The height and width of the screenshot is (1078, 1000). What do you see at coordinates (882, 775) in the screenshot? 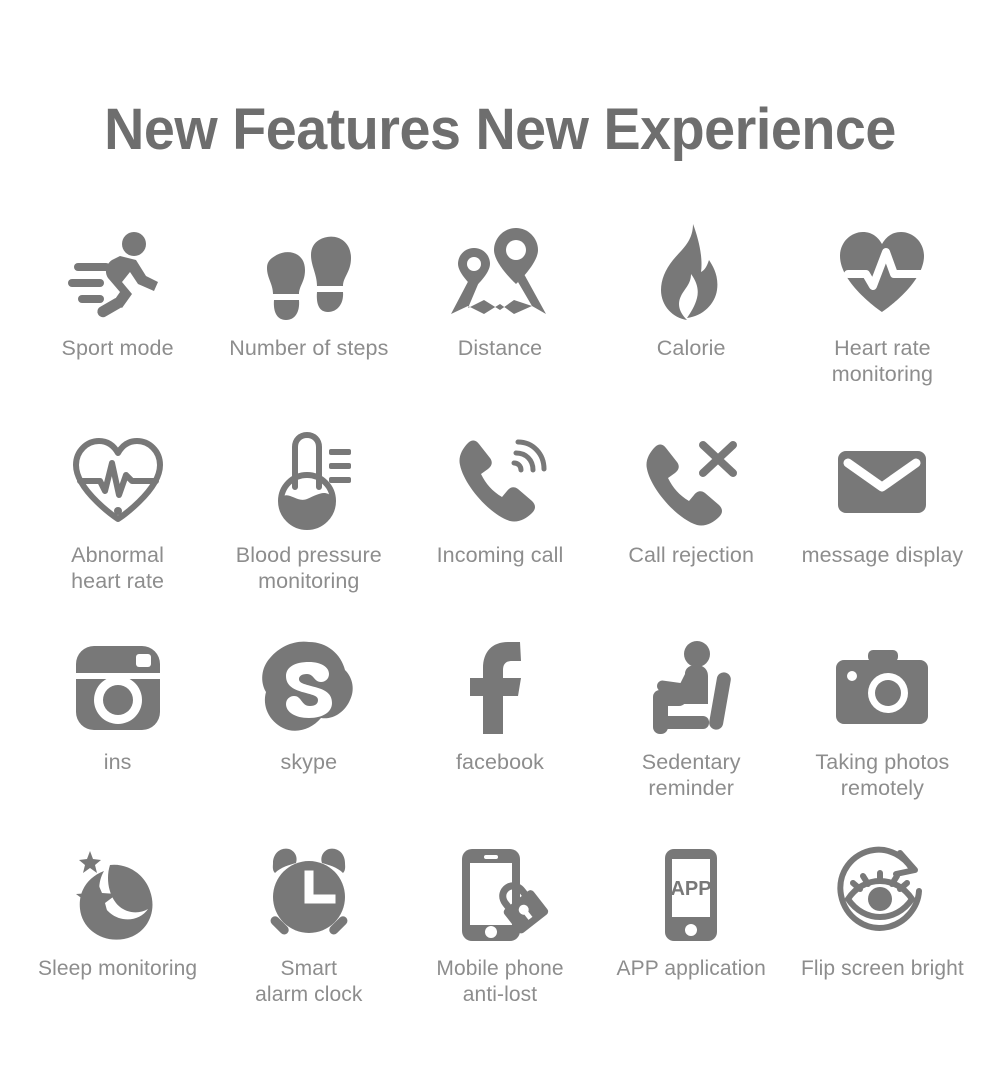
I see `feature-label: Taking photos remotely` at bounding box center [882, 775].